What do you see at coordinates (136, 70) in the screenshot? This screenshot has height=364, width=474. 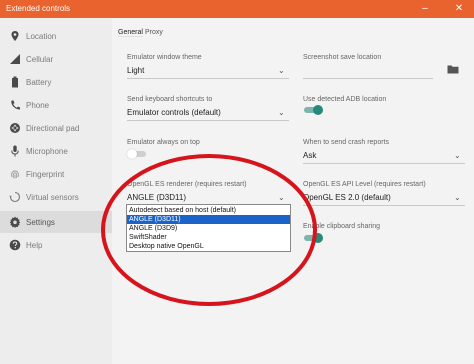 I see `theme-value: Light` at bounding box center [136, 70].